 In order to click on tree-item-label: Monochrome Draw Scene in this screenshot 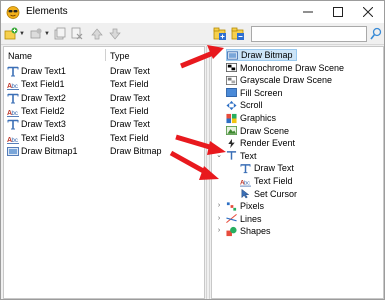, I will do `click(292, 67)`.